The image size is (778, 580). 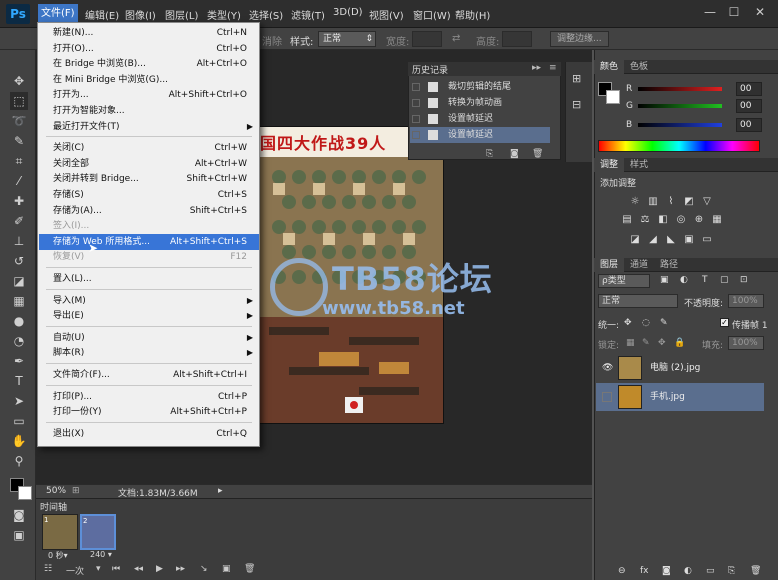 What do you see at coordinates (666, 571) in the screenshot?
I see `layer-mask-icon: ◙` at bounding box center [666, 571].